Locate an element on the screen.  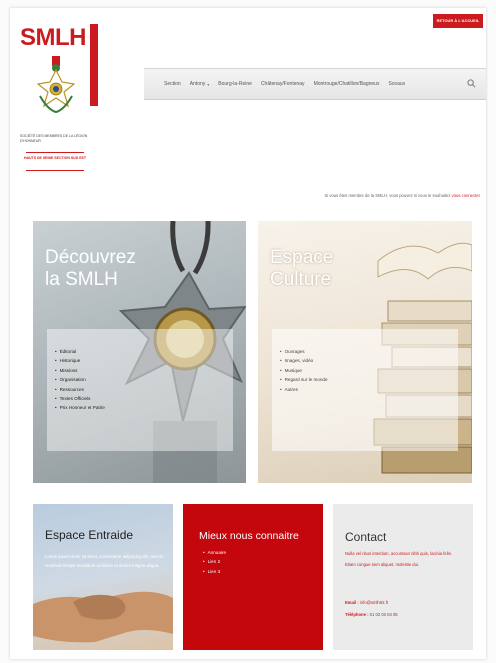
list-item: Autres is located at coordinates (304, 389).